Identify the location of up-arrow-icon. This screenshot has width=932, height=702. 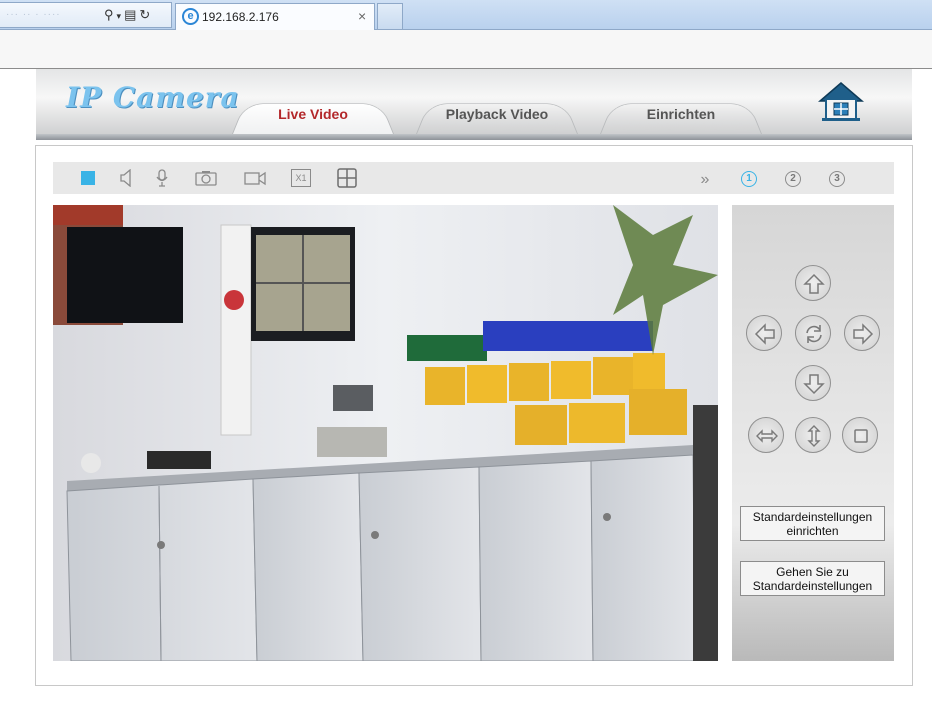
(813, 283).